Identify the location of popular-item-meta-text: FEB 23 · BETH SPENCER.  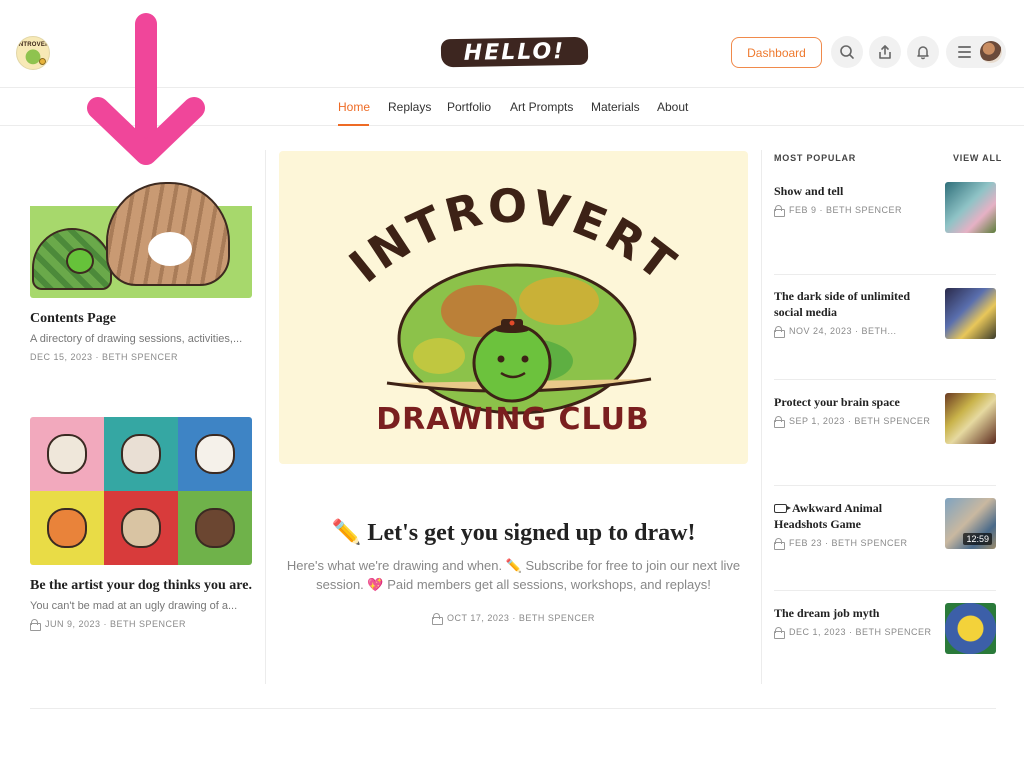
(848, 543).